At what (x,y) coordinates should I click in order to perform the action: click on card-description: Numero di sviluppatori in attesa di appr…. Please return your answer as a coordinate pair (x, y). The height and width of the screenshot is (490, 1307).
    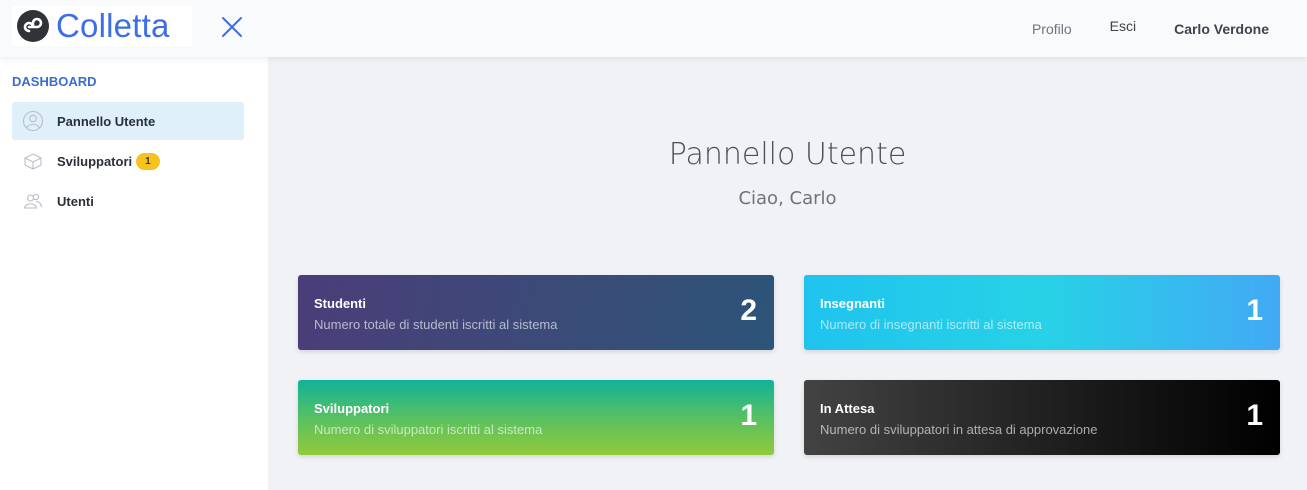
    Looking at the image, I should click on (959, 429).